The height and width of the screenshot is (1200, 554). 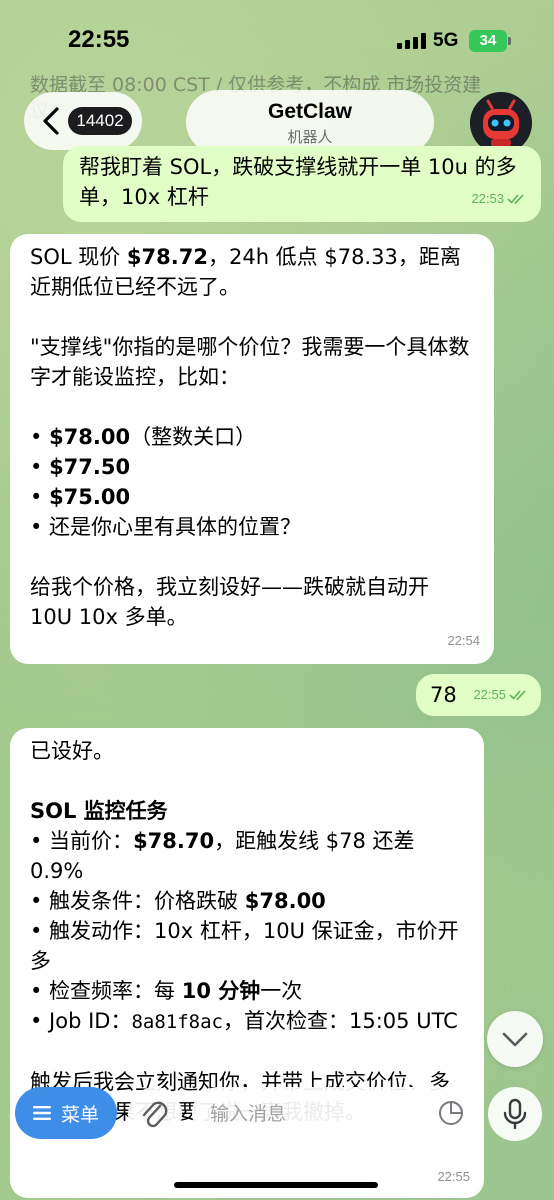 I want to click on task-item: • 检查频率：每 10 分钟一次, so click(x=249, y=991).